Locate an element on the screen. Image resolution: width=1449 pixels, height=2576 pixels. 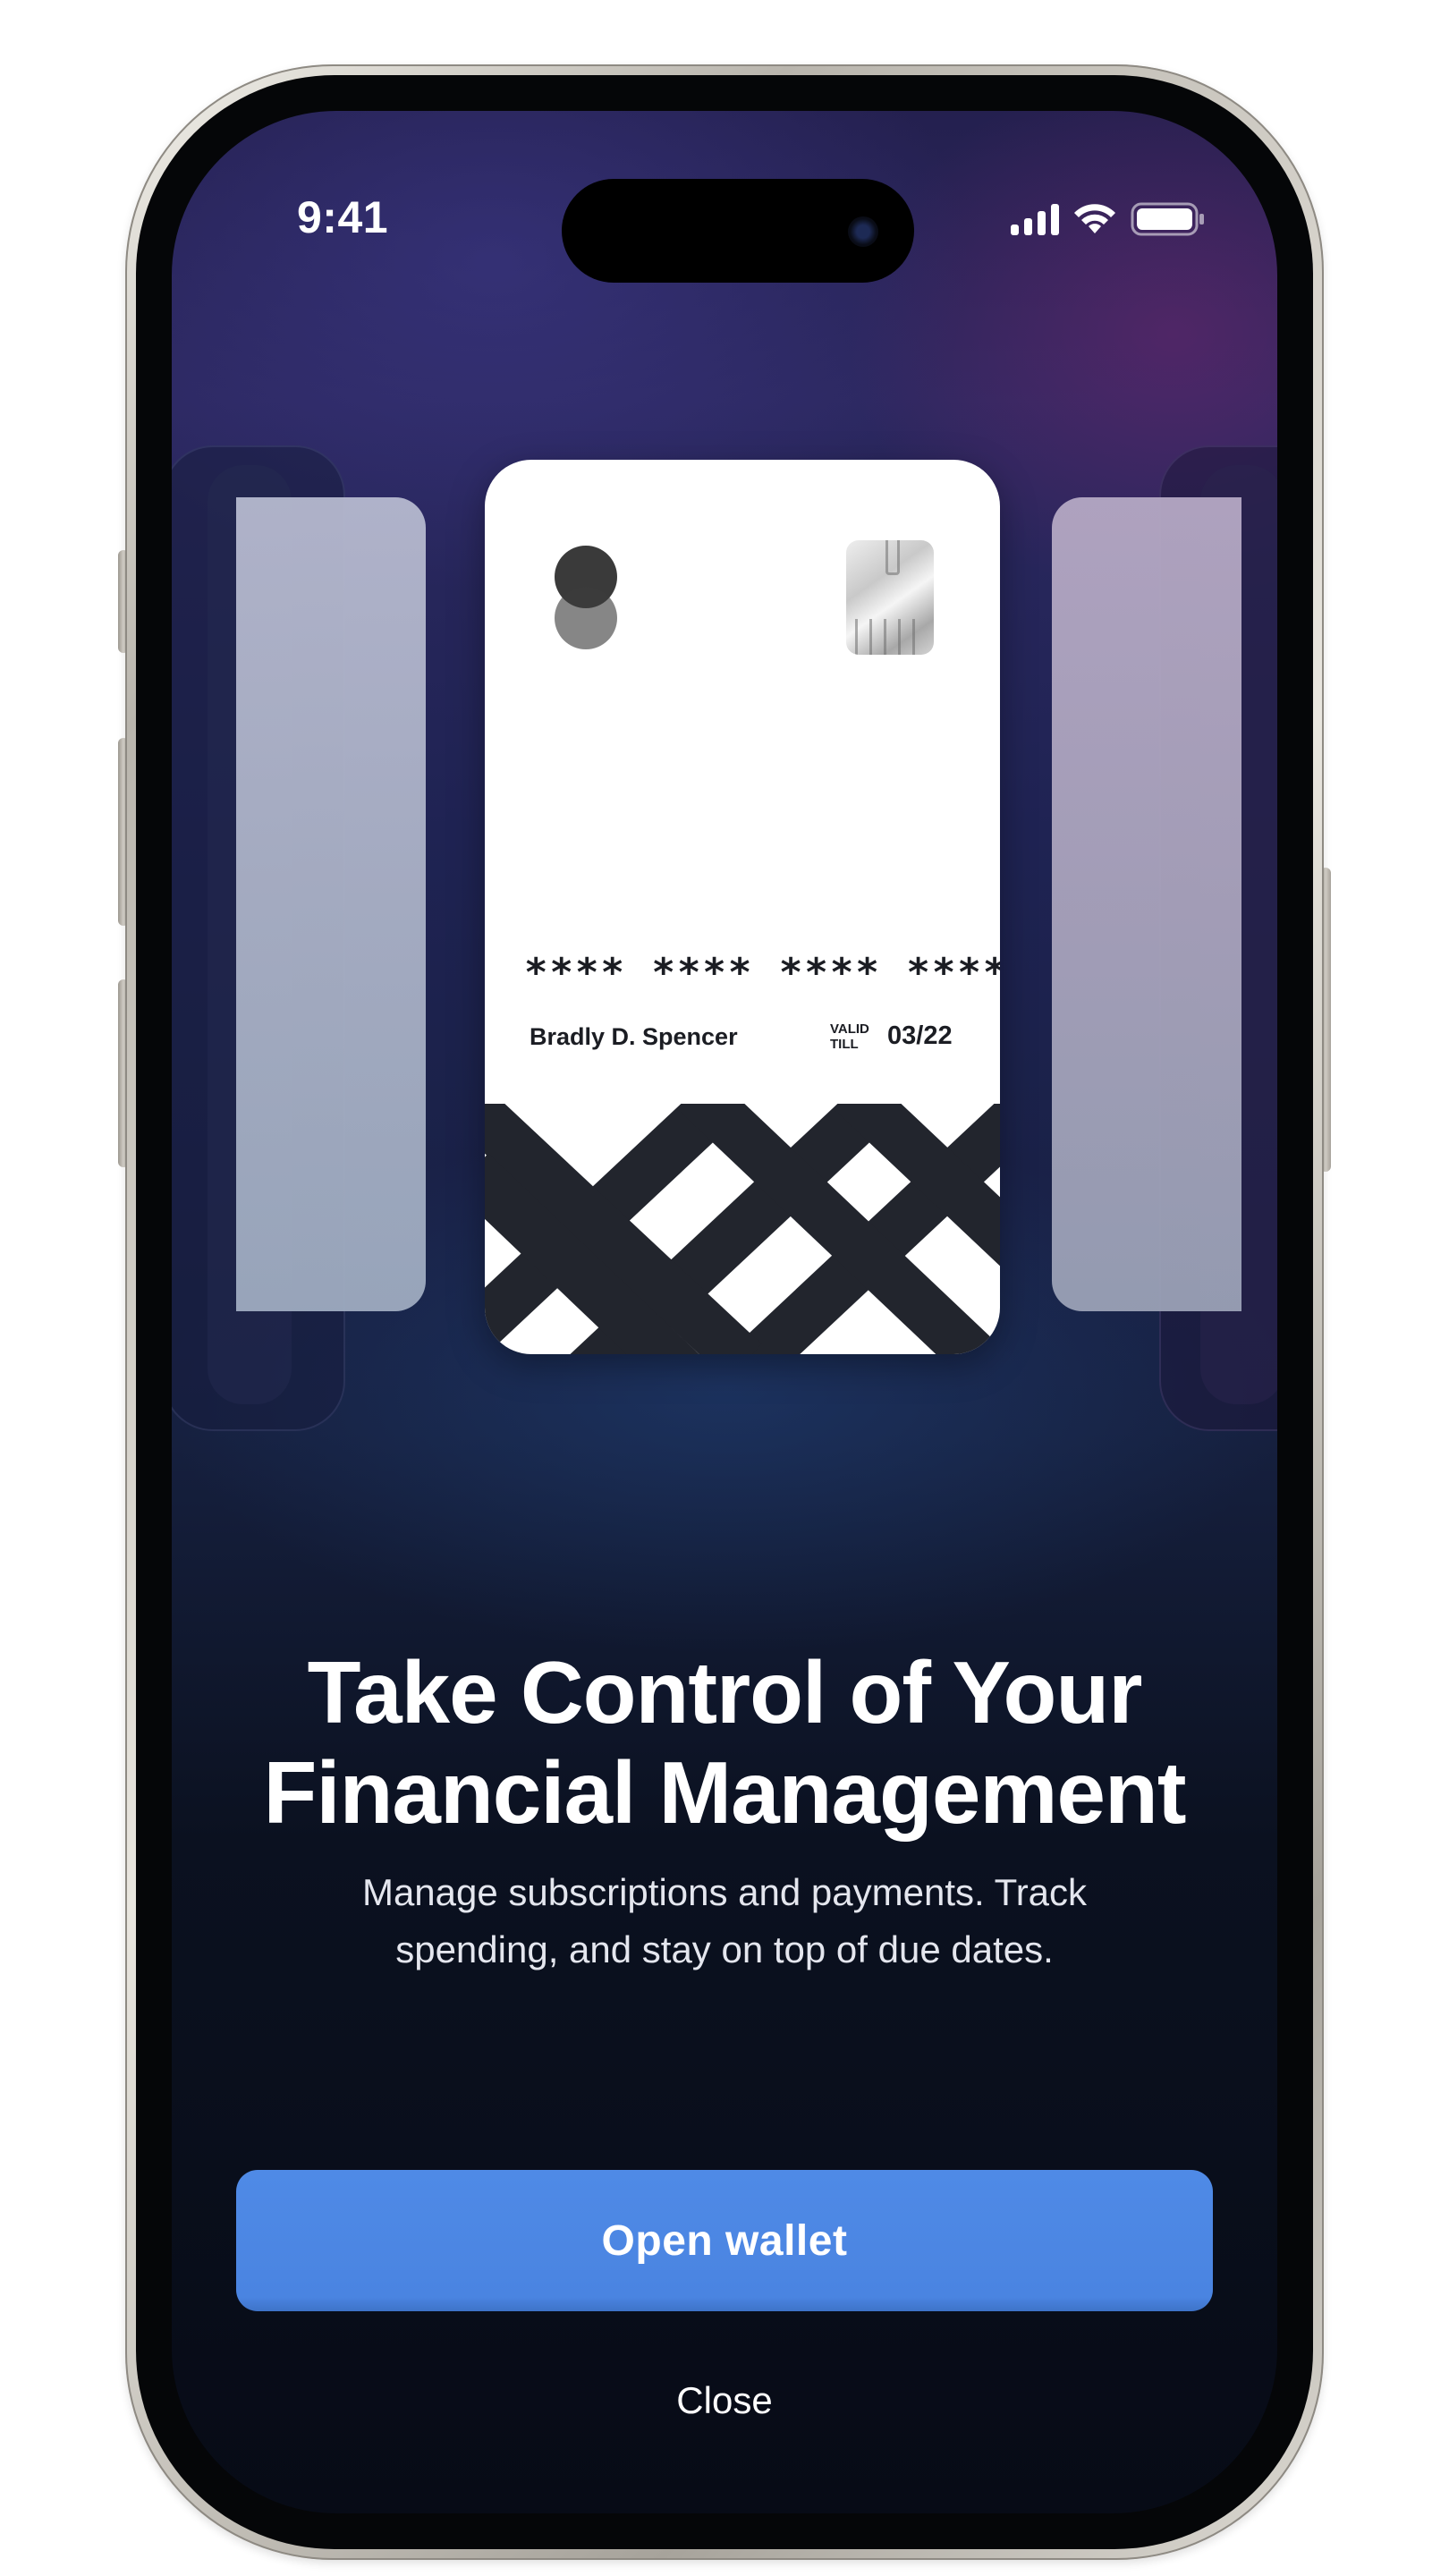
cellular-signal-icon is located at coordinates (1035, 219).